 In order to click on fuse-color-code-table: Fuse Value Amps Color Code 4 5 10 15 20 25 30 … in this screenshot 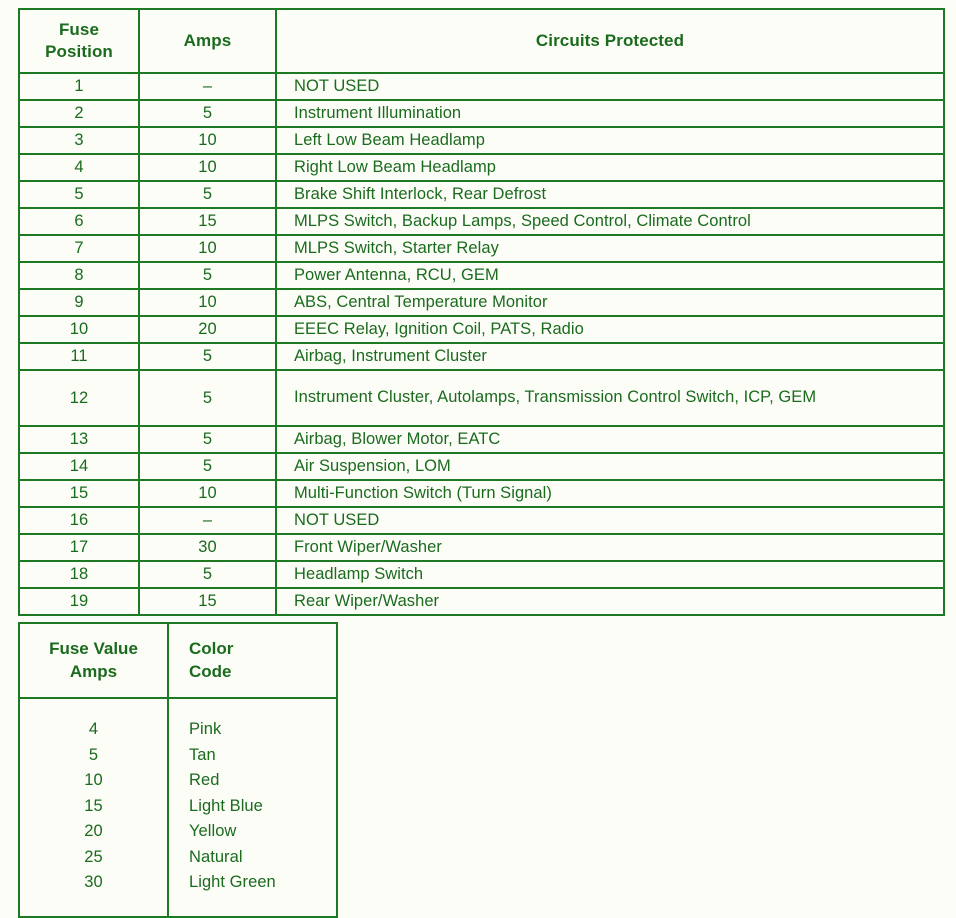, I will do `click(178, 770)`.